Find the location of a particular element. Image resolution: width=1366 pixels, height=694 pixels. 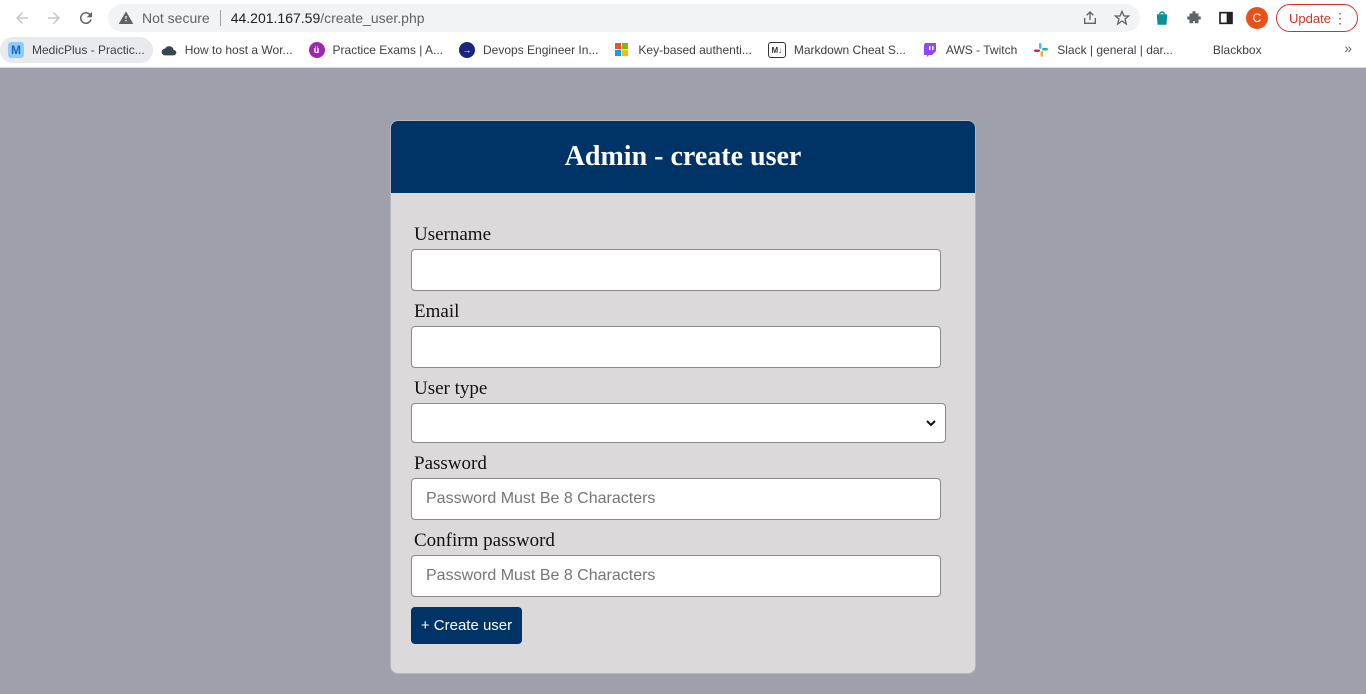

warning-triangle-icon is located at coordinates (126, 18).